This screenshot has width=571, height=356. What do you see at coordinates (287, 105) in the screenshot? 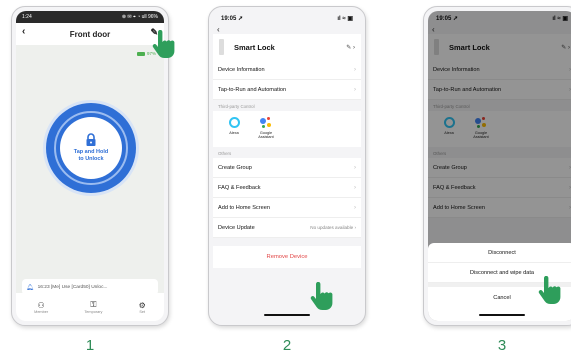
I see `section-third-party: Third-party Control` at bounding box center [287, 105].